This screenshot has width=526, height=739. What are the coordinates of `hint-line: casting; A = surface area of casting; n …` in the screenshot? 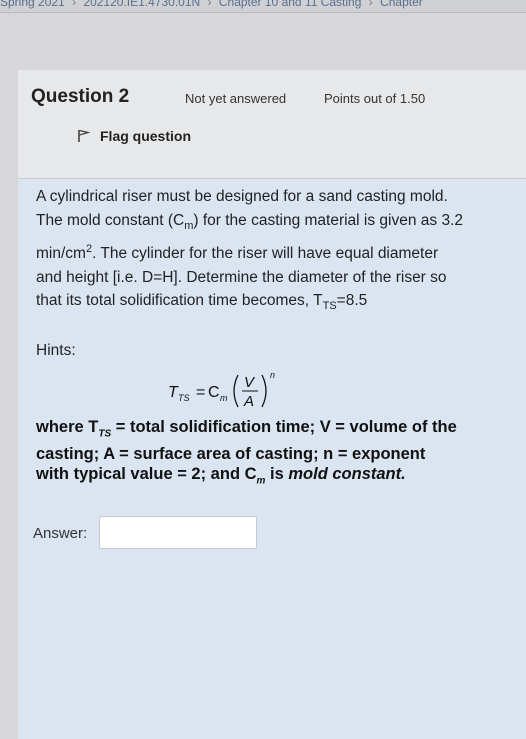 It's located at (231, 454).